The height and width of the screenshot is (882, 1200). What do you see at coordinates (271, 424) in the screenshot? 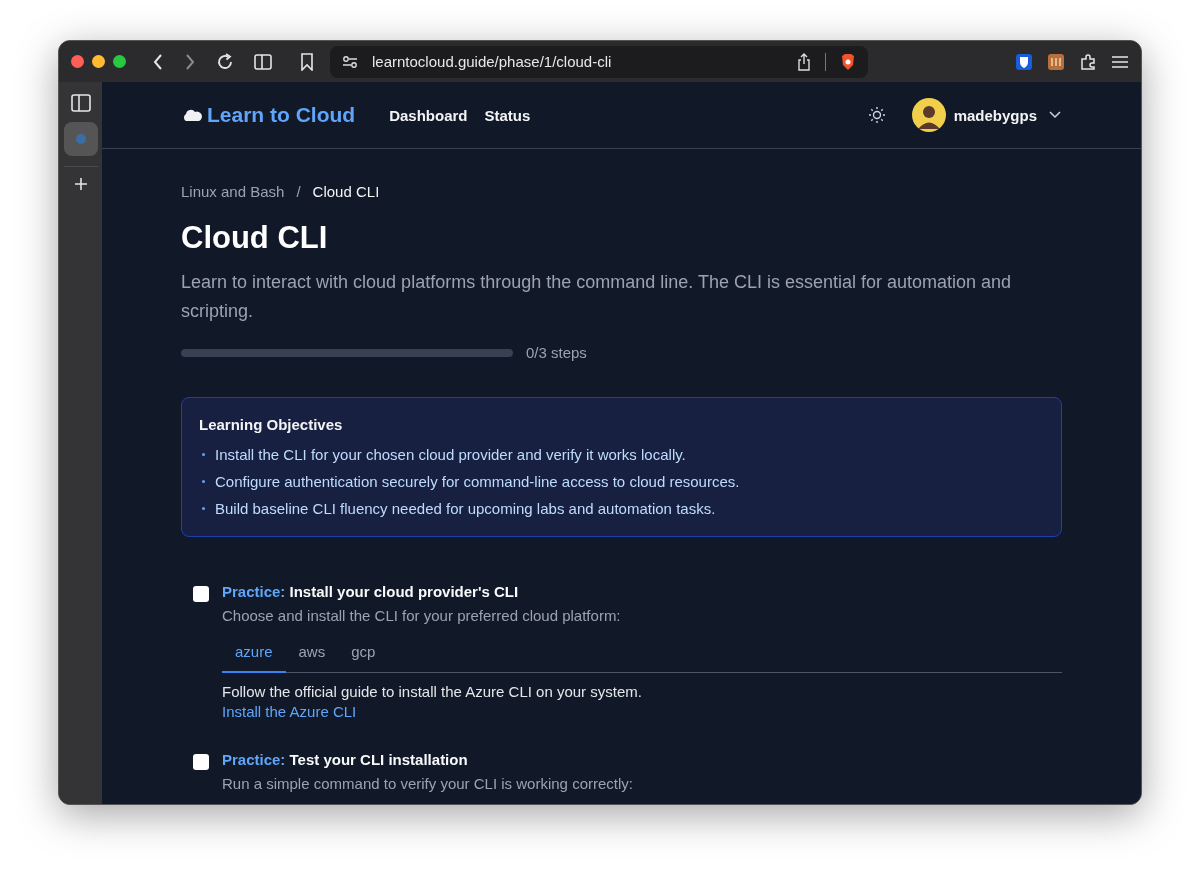
I see `objectives-title: Learning Objectives` at bounding box center [271, 424].